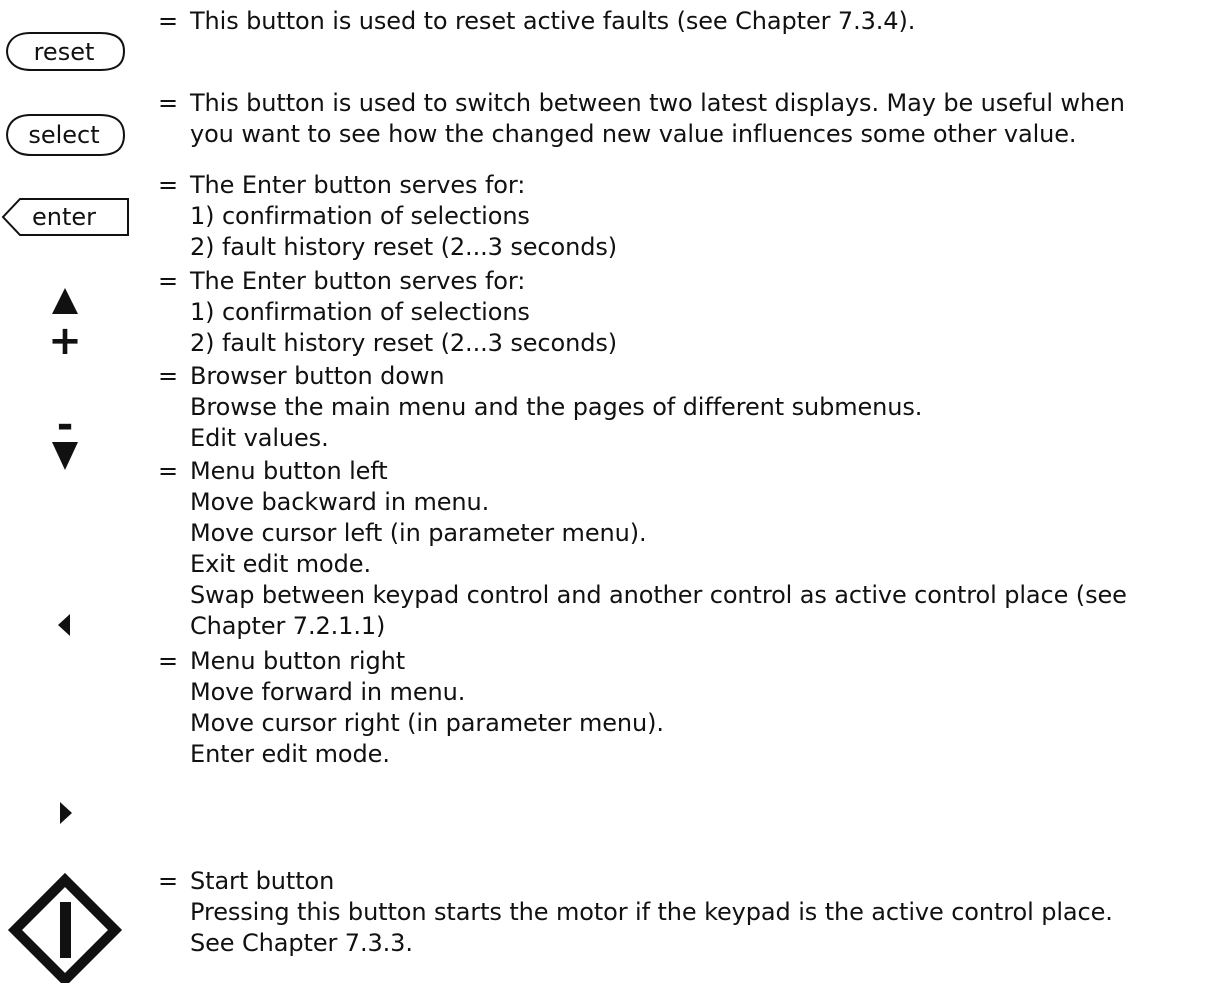 The width and height of the screenshot is (1209, 987). I want to click on enter-label: enter, so click(64, 217).